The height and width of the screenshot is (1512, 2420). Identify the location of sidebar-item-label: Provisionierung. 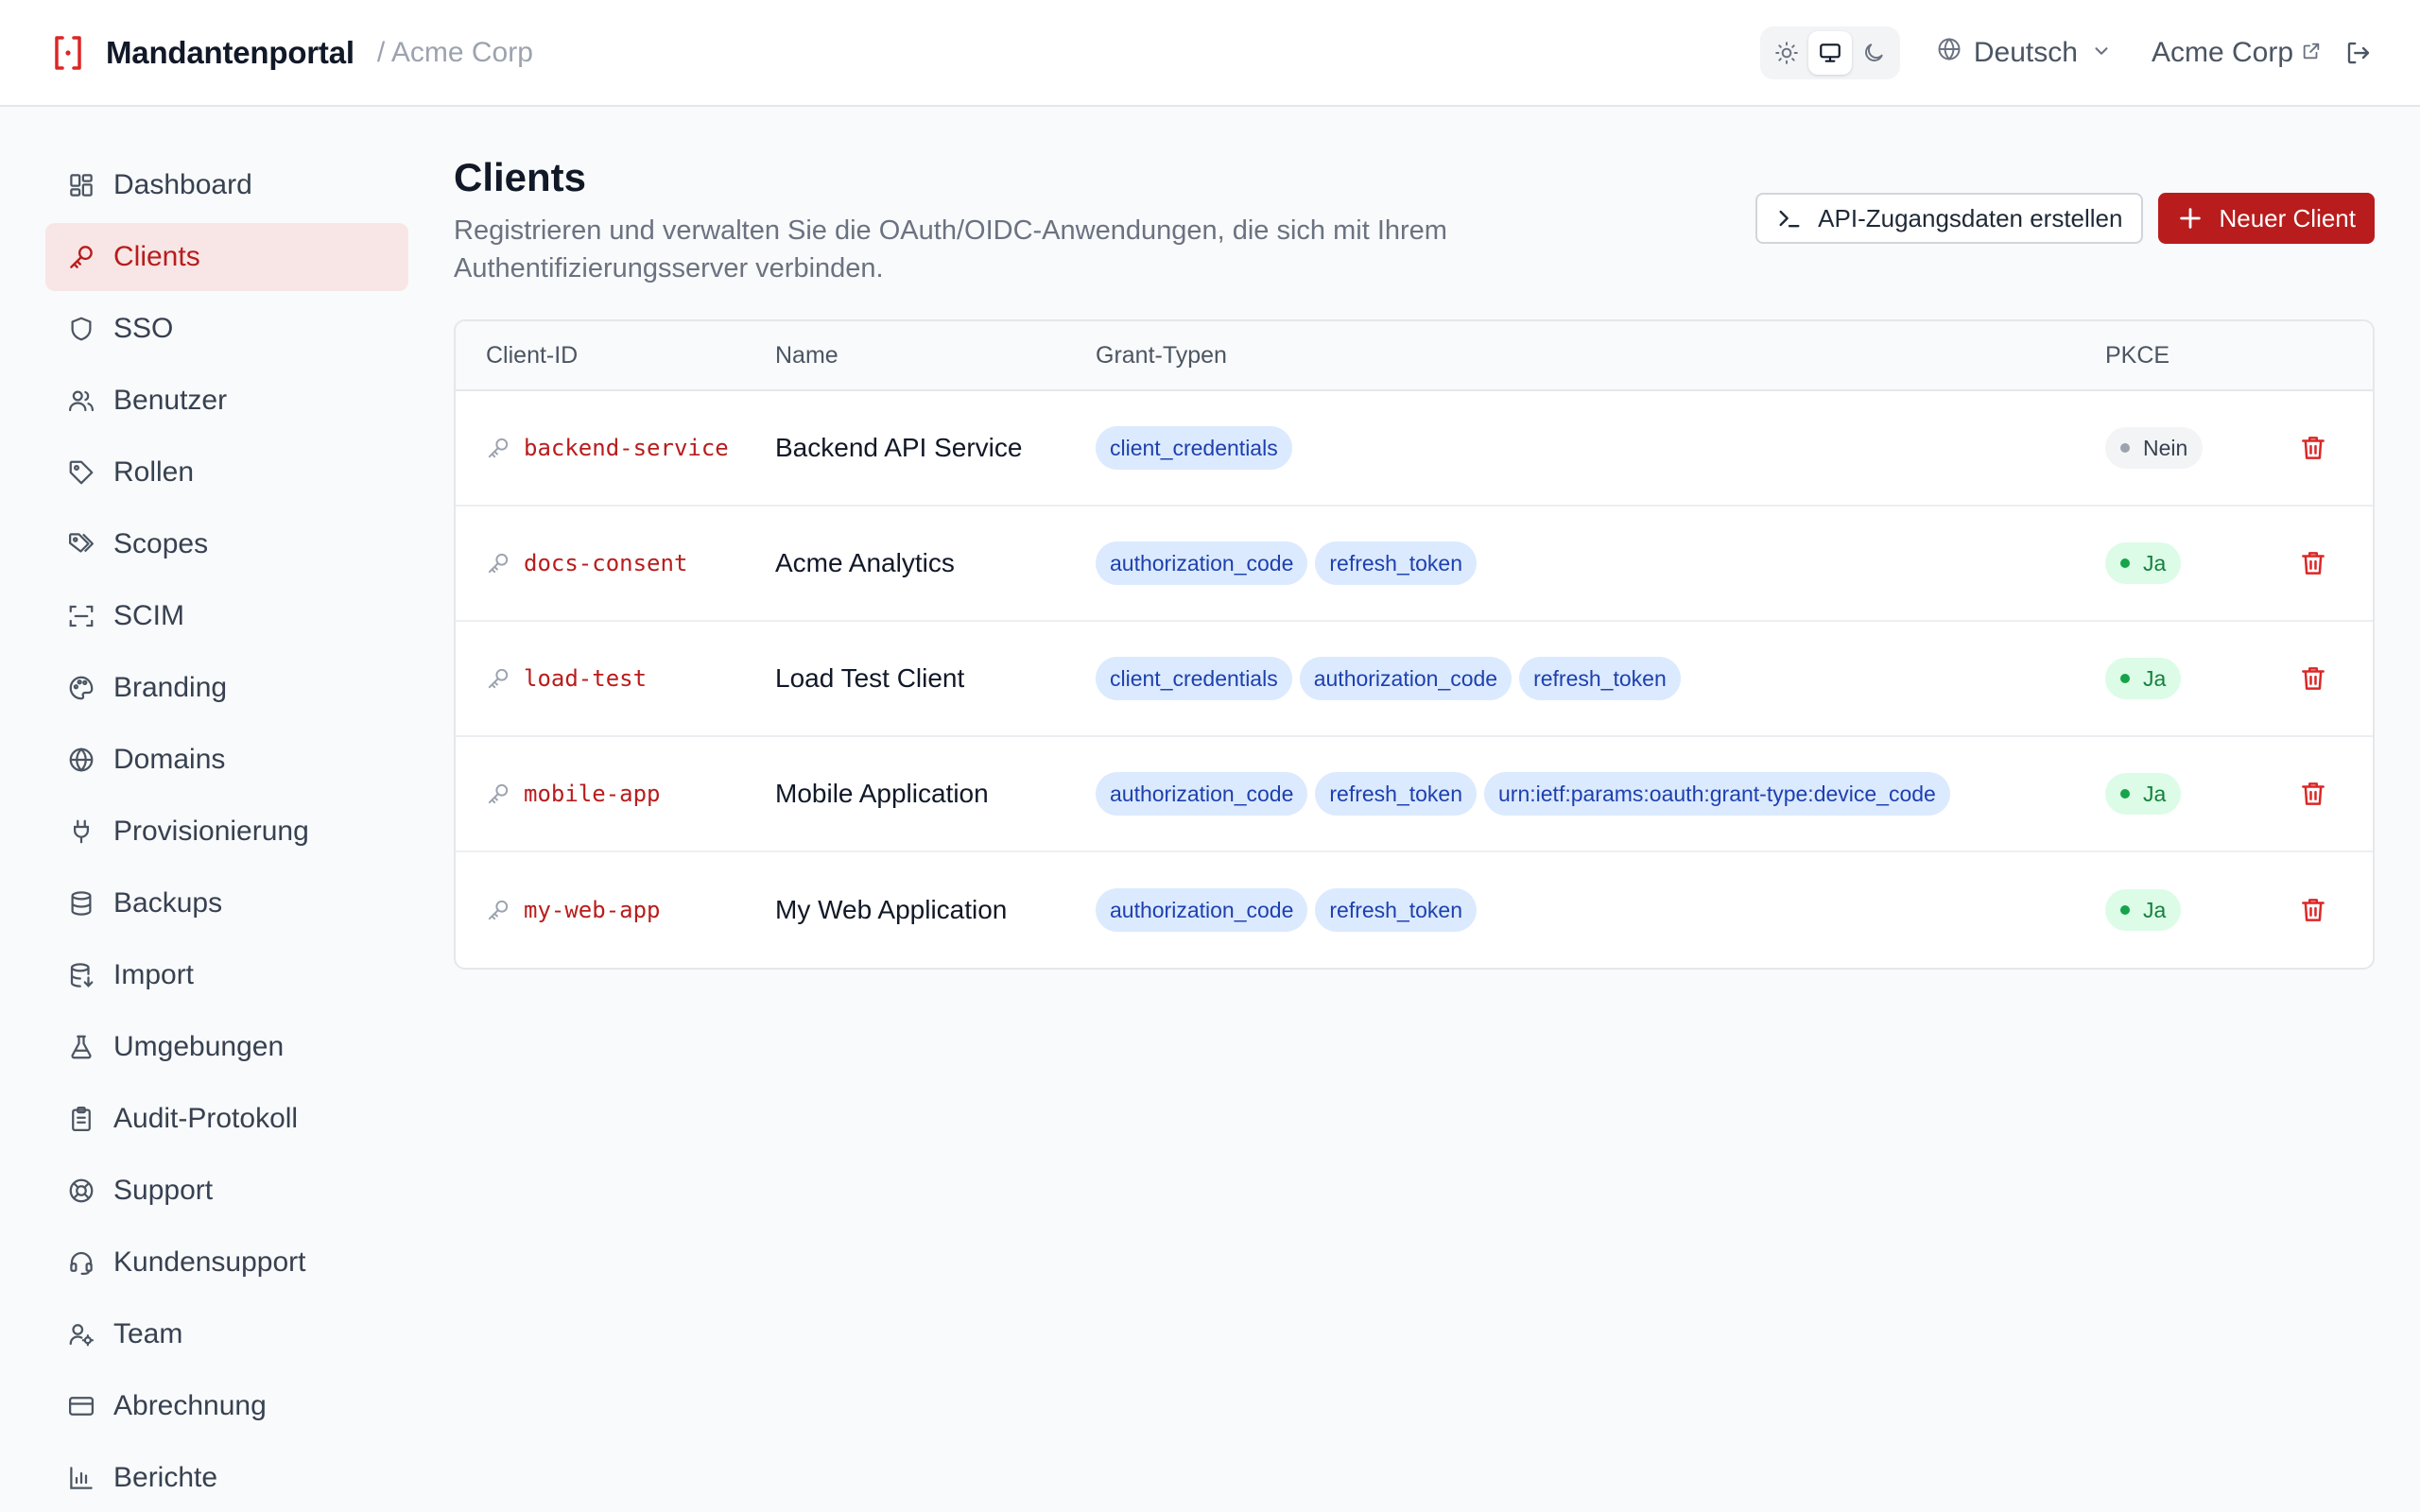
(211, 831).